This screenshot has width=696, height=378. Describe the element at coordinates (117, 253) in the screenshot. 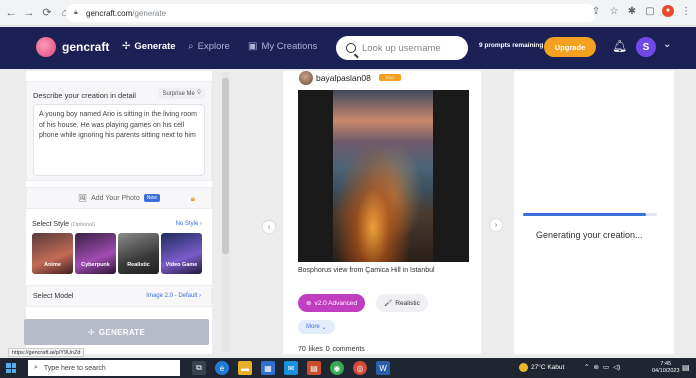

I see `style-options: Anime Cyberpunk Realistic Video Game` at that location.